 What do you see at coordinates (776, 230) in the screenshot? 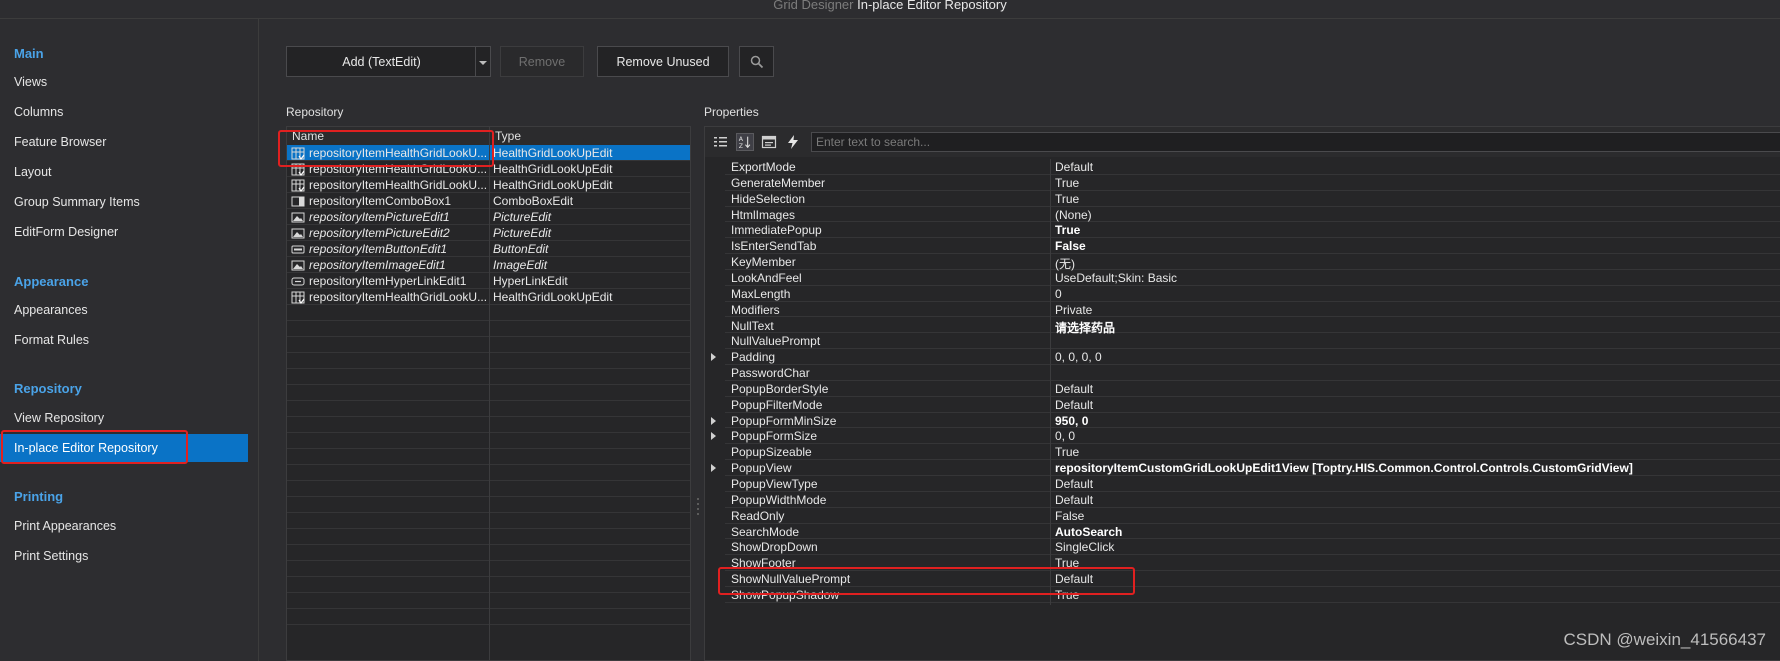
I see `property-name: ImmediatePopup` at bounding box center [776, 230].